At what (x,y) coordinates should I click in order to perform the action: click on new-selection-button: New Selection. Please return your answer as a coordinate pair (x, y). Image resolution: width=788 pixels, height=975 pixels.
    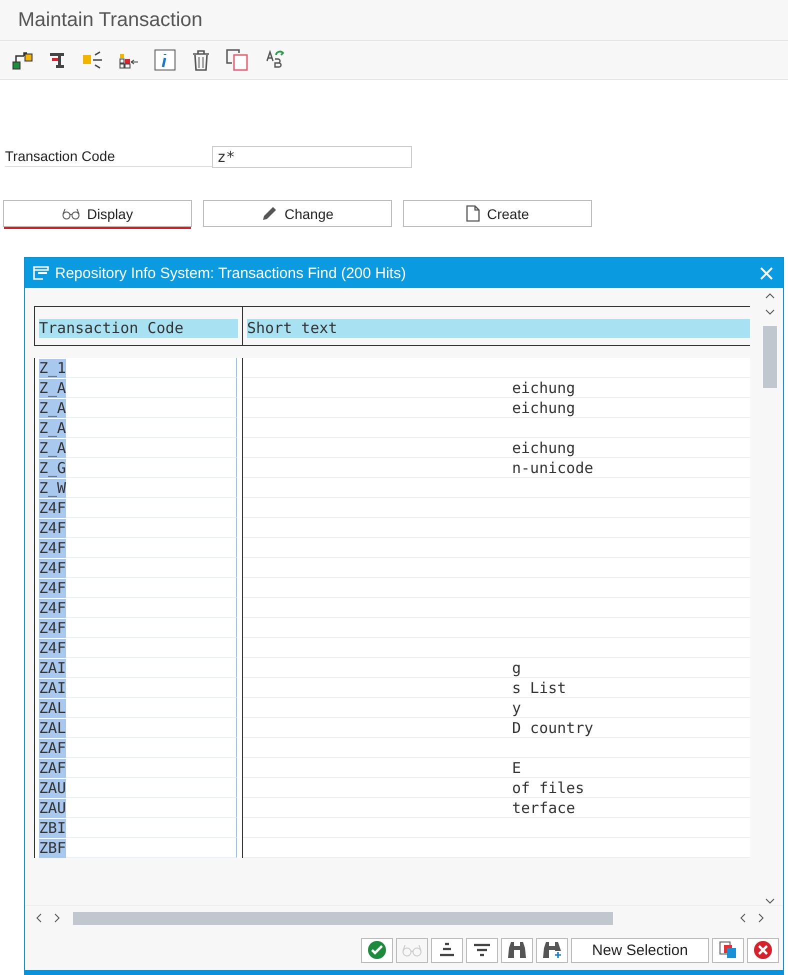
    Looking at the image, I should click on (640, 950).